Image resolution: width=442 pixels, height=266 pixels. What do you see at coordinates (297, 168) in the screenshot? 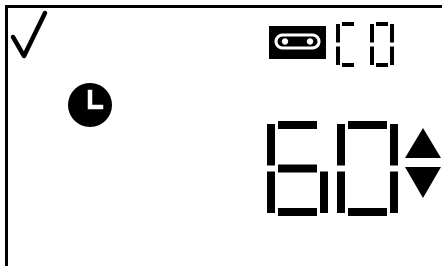
I see `digit-0-segment-g` at bounding box center [297, 168].